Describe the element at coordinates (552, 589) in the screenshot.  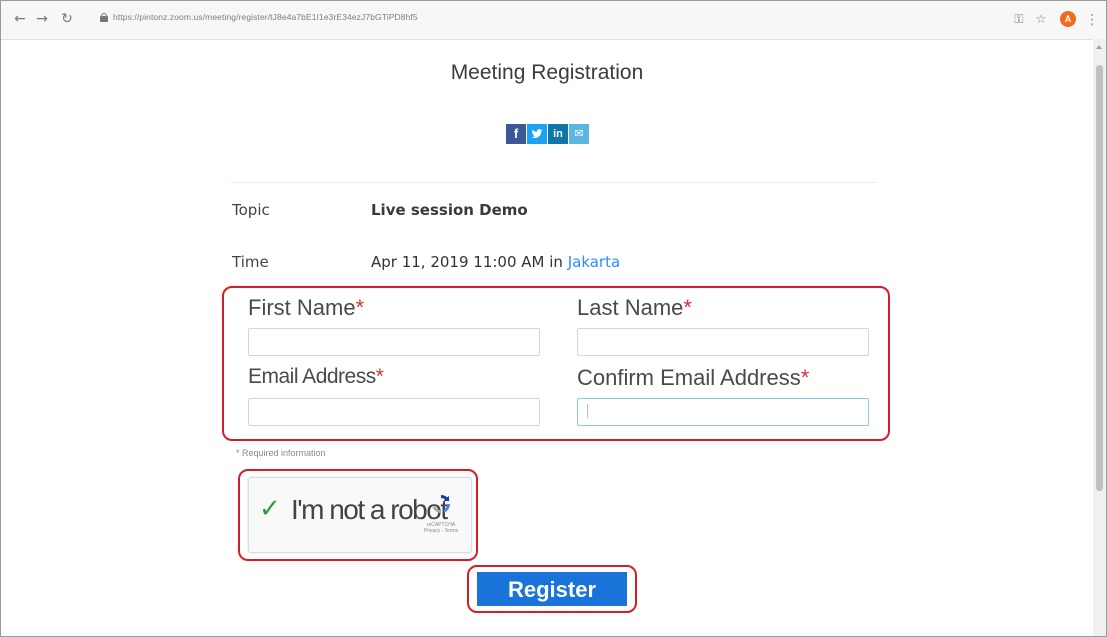
I see `register-button: Register` at that location.